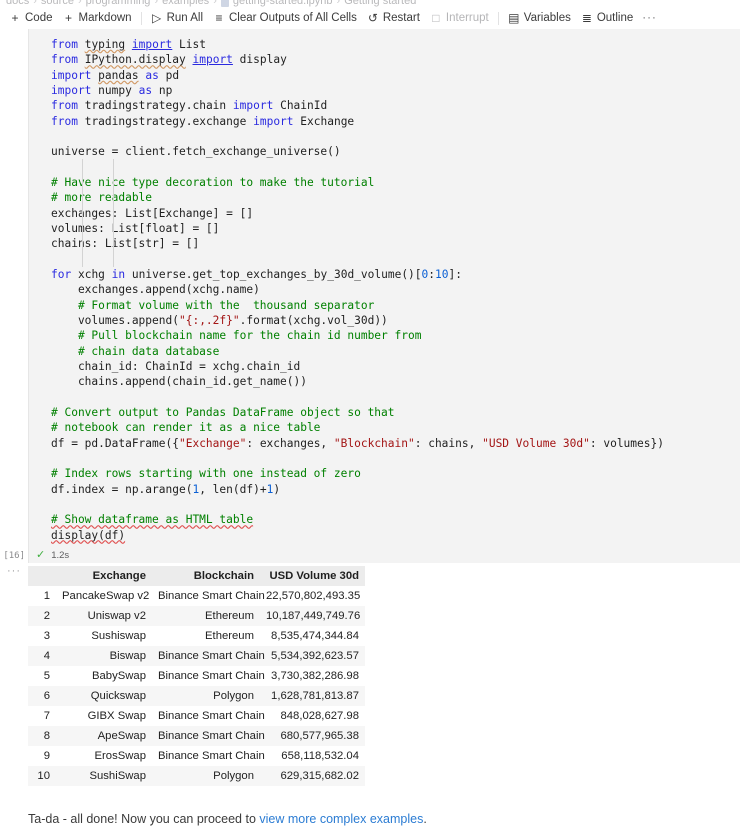 Image resolution: width=740 pixels, height=828 pixels. Describe the element at coordinates (436, 18) in the screenshot. I see `interrupt-icon: □` at that location.